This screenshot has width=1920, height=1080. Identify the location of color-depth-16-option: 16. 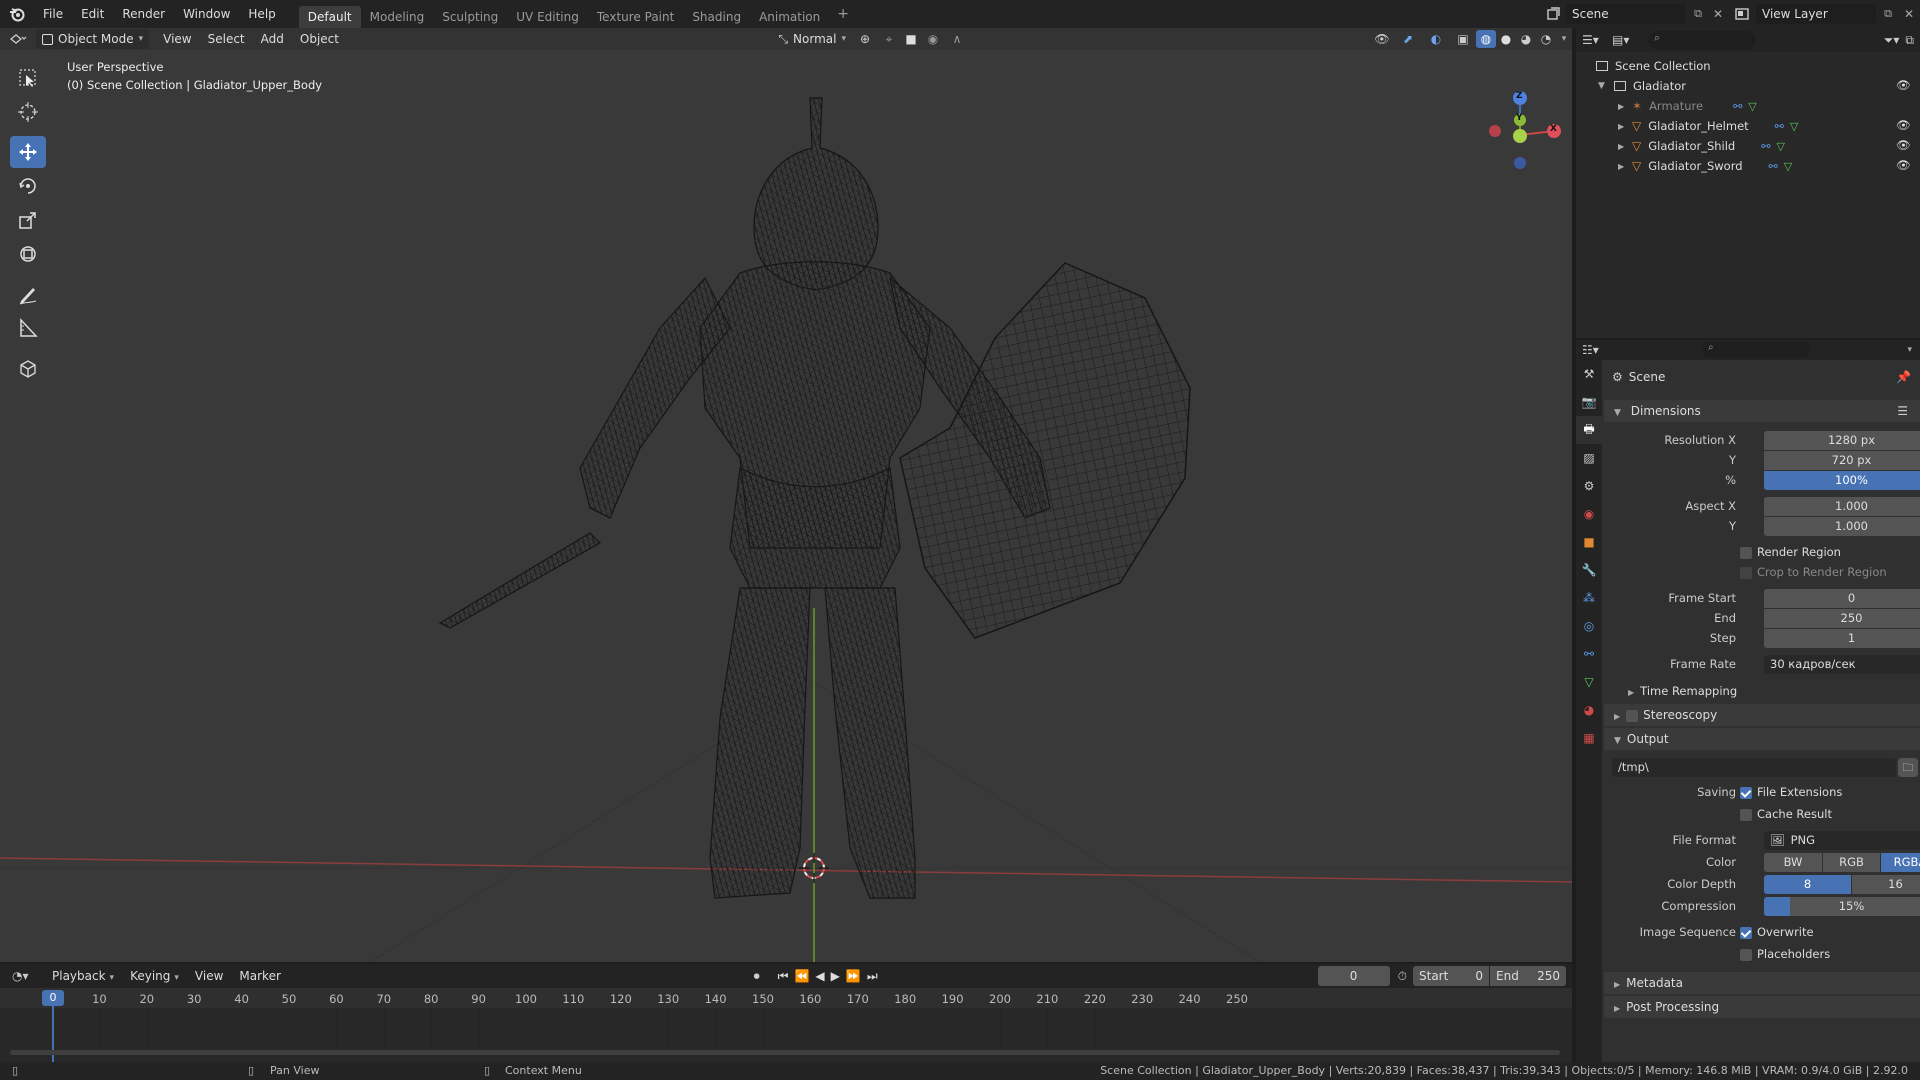
(1886, 884).